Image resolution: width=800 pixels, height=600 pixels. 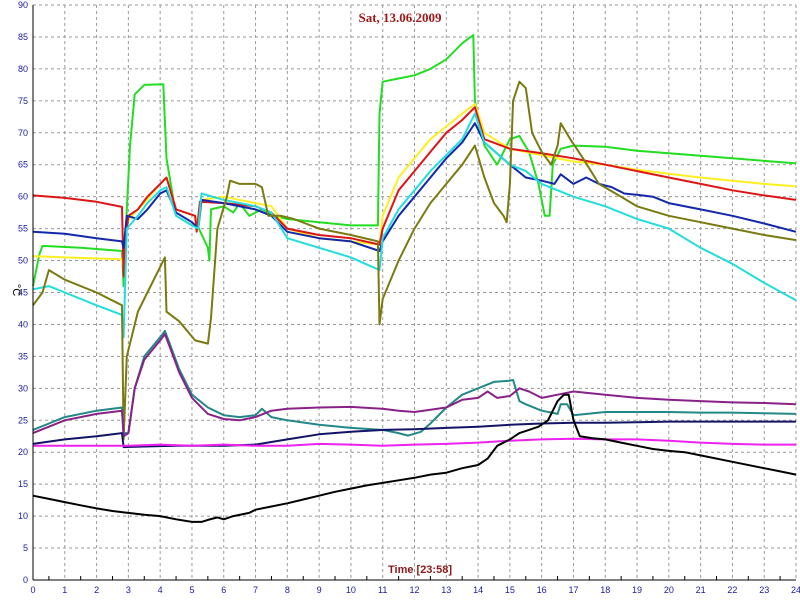 I want to click on x-tick-label: 1, so click(x=64, y=590).